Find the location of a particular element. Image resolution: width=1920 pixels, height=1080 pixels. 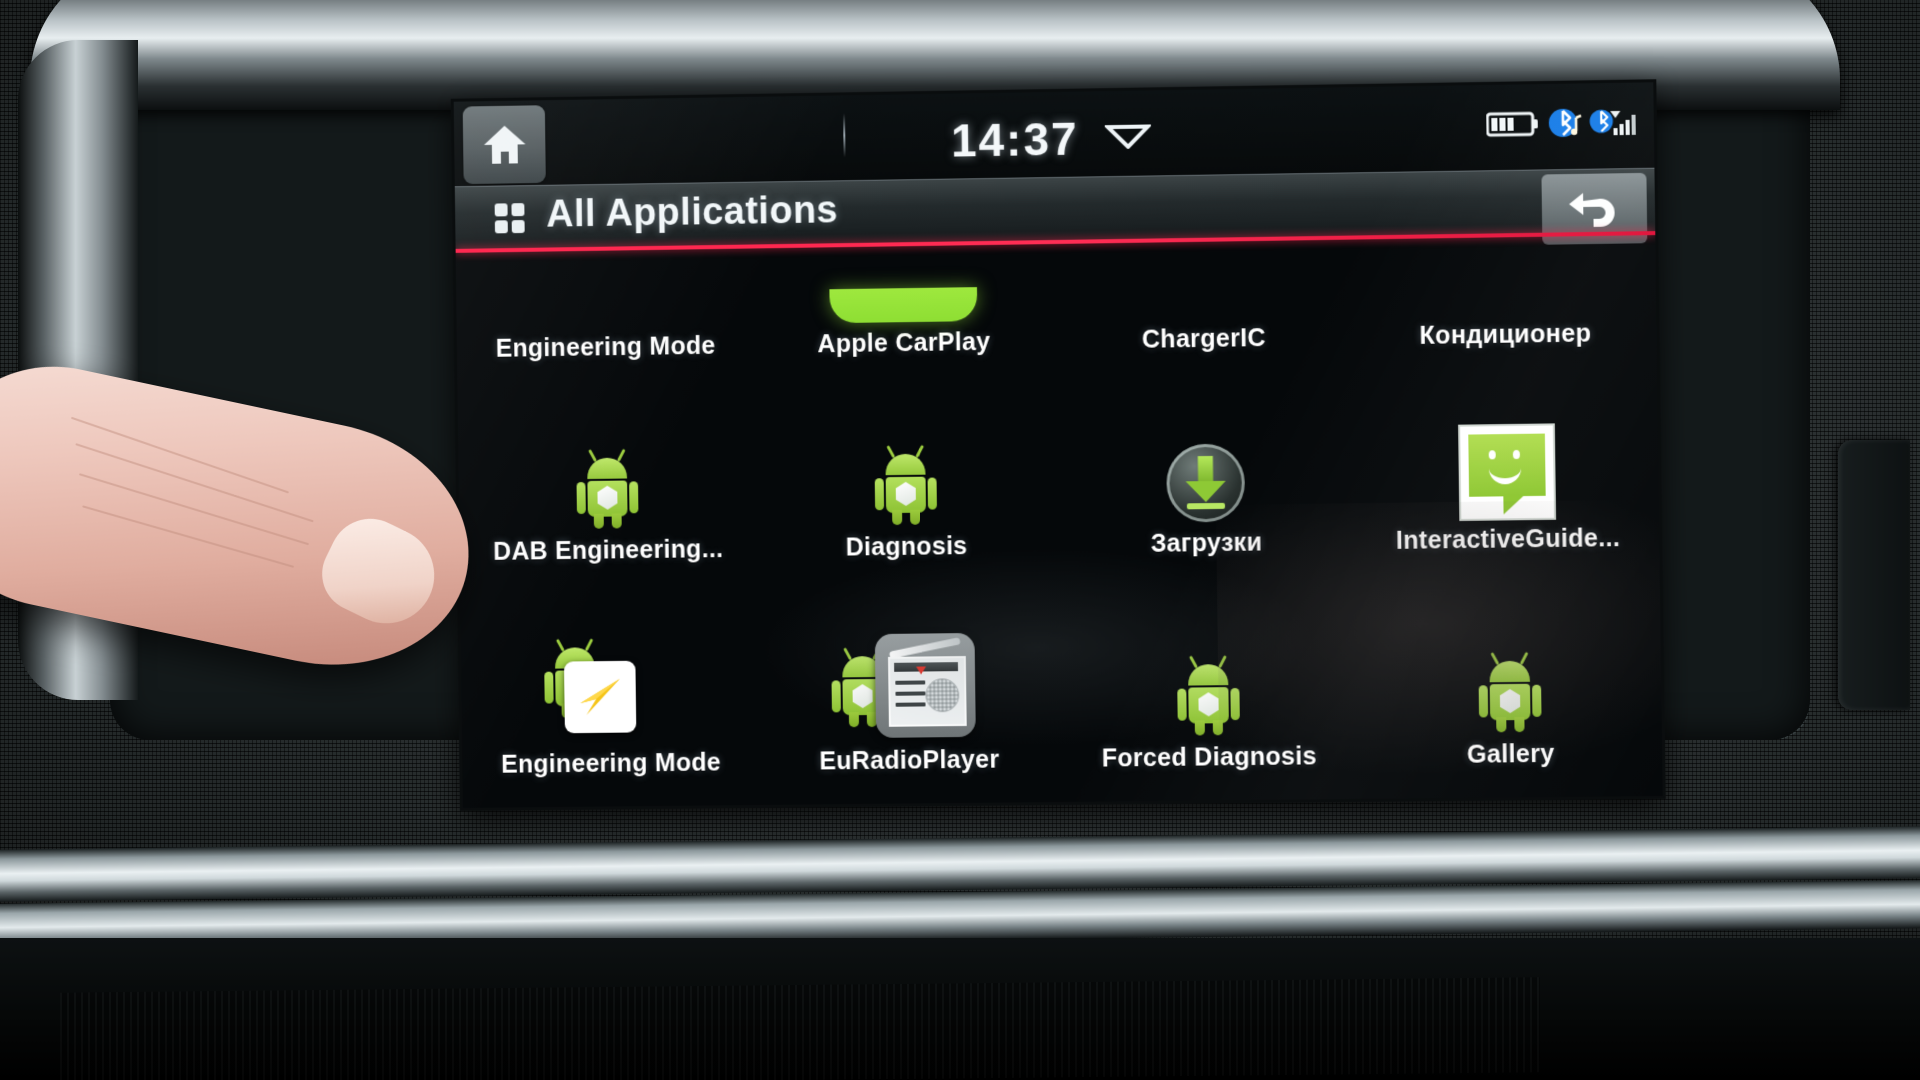

system-icons is located at coordinates (1564, 123).